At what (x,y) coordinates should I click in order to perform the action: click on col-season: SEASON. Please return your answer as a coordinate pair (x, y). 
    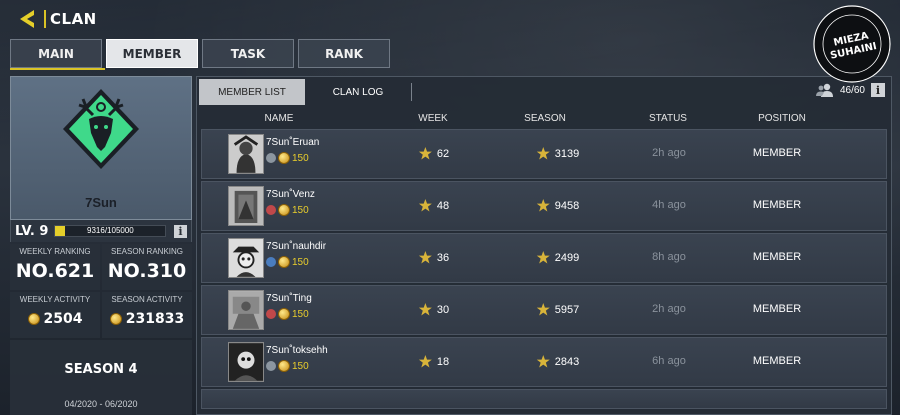
    Looking at the image, I should click on (545, 118).